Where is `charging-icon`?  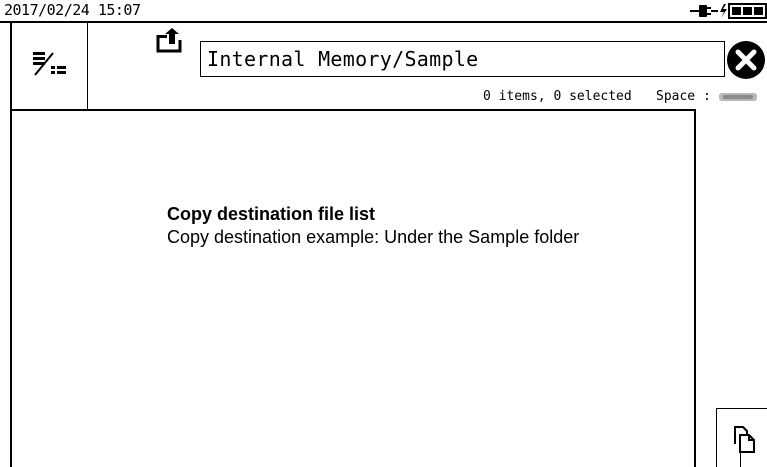 charging-icon is located at coordinates (723, 11).